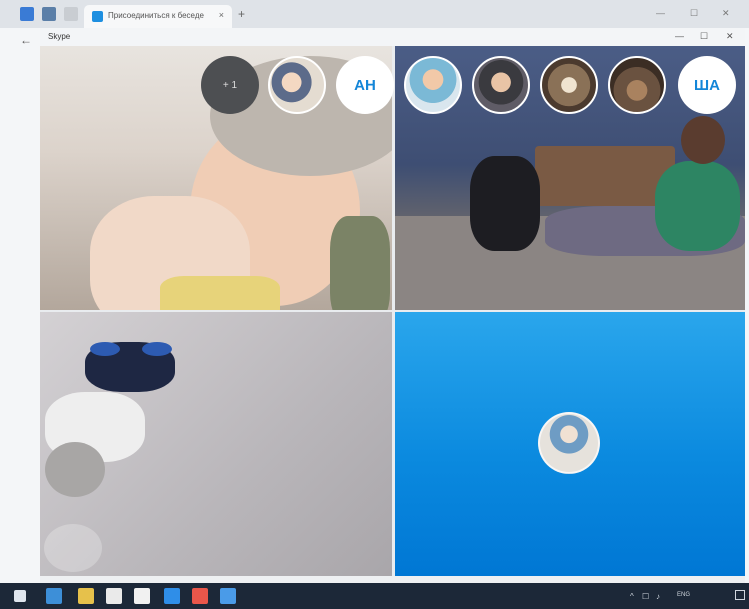 Image resolution: width=749 pixels, height=609 pixels. What do you see at coordinates (726, 13) in the screenshot?
I see `close-window-icon: ✕` at bounding box center [726, 13].